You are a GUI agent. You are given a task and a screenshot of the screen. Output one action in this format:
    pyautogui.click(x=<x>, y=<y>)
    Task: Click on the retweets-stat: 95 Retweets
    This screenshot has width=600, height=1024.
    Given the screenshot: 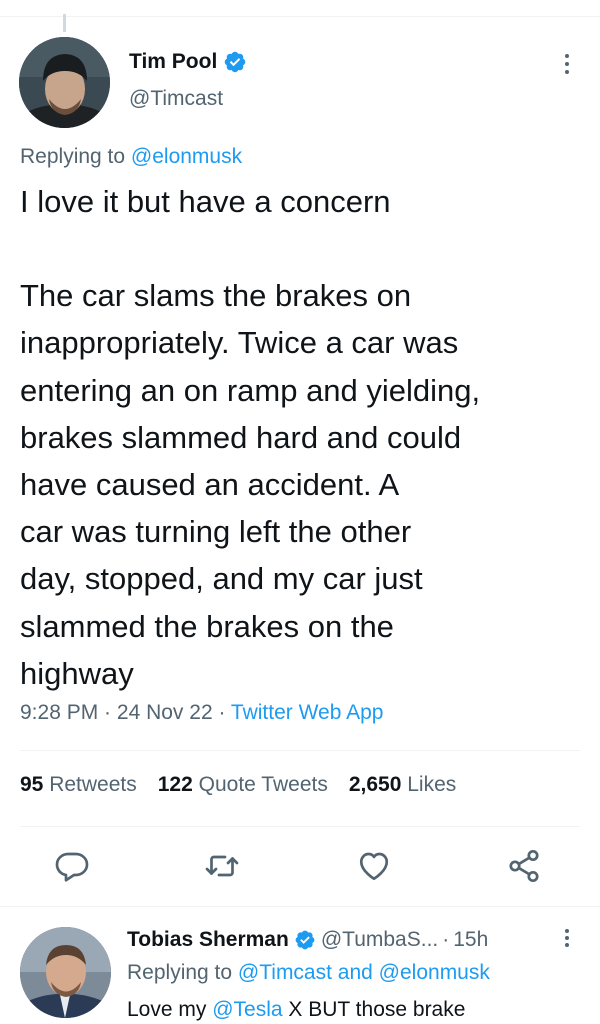 What is the action you would take?
    pyautogui.click(x=78, y=785)
    